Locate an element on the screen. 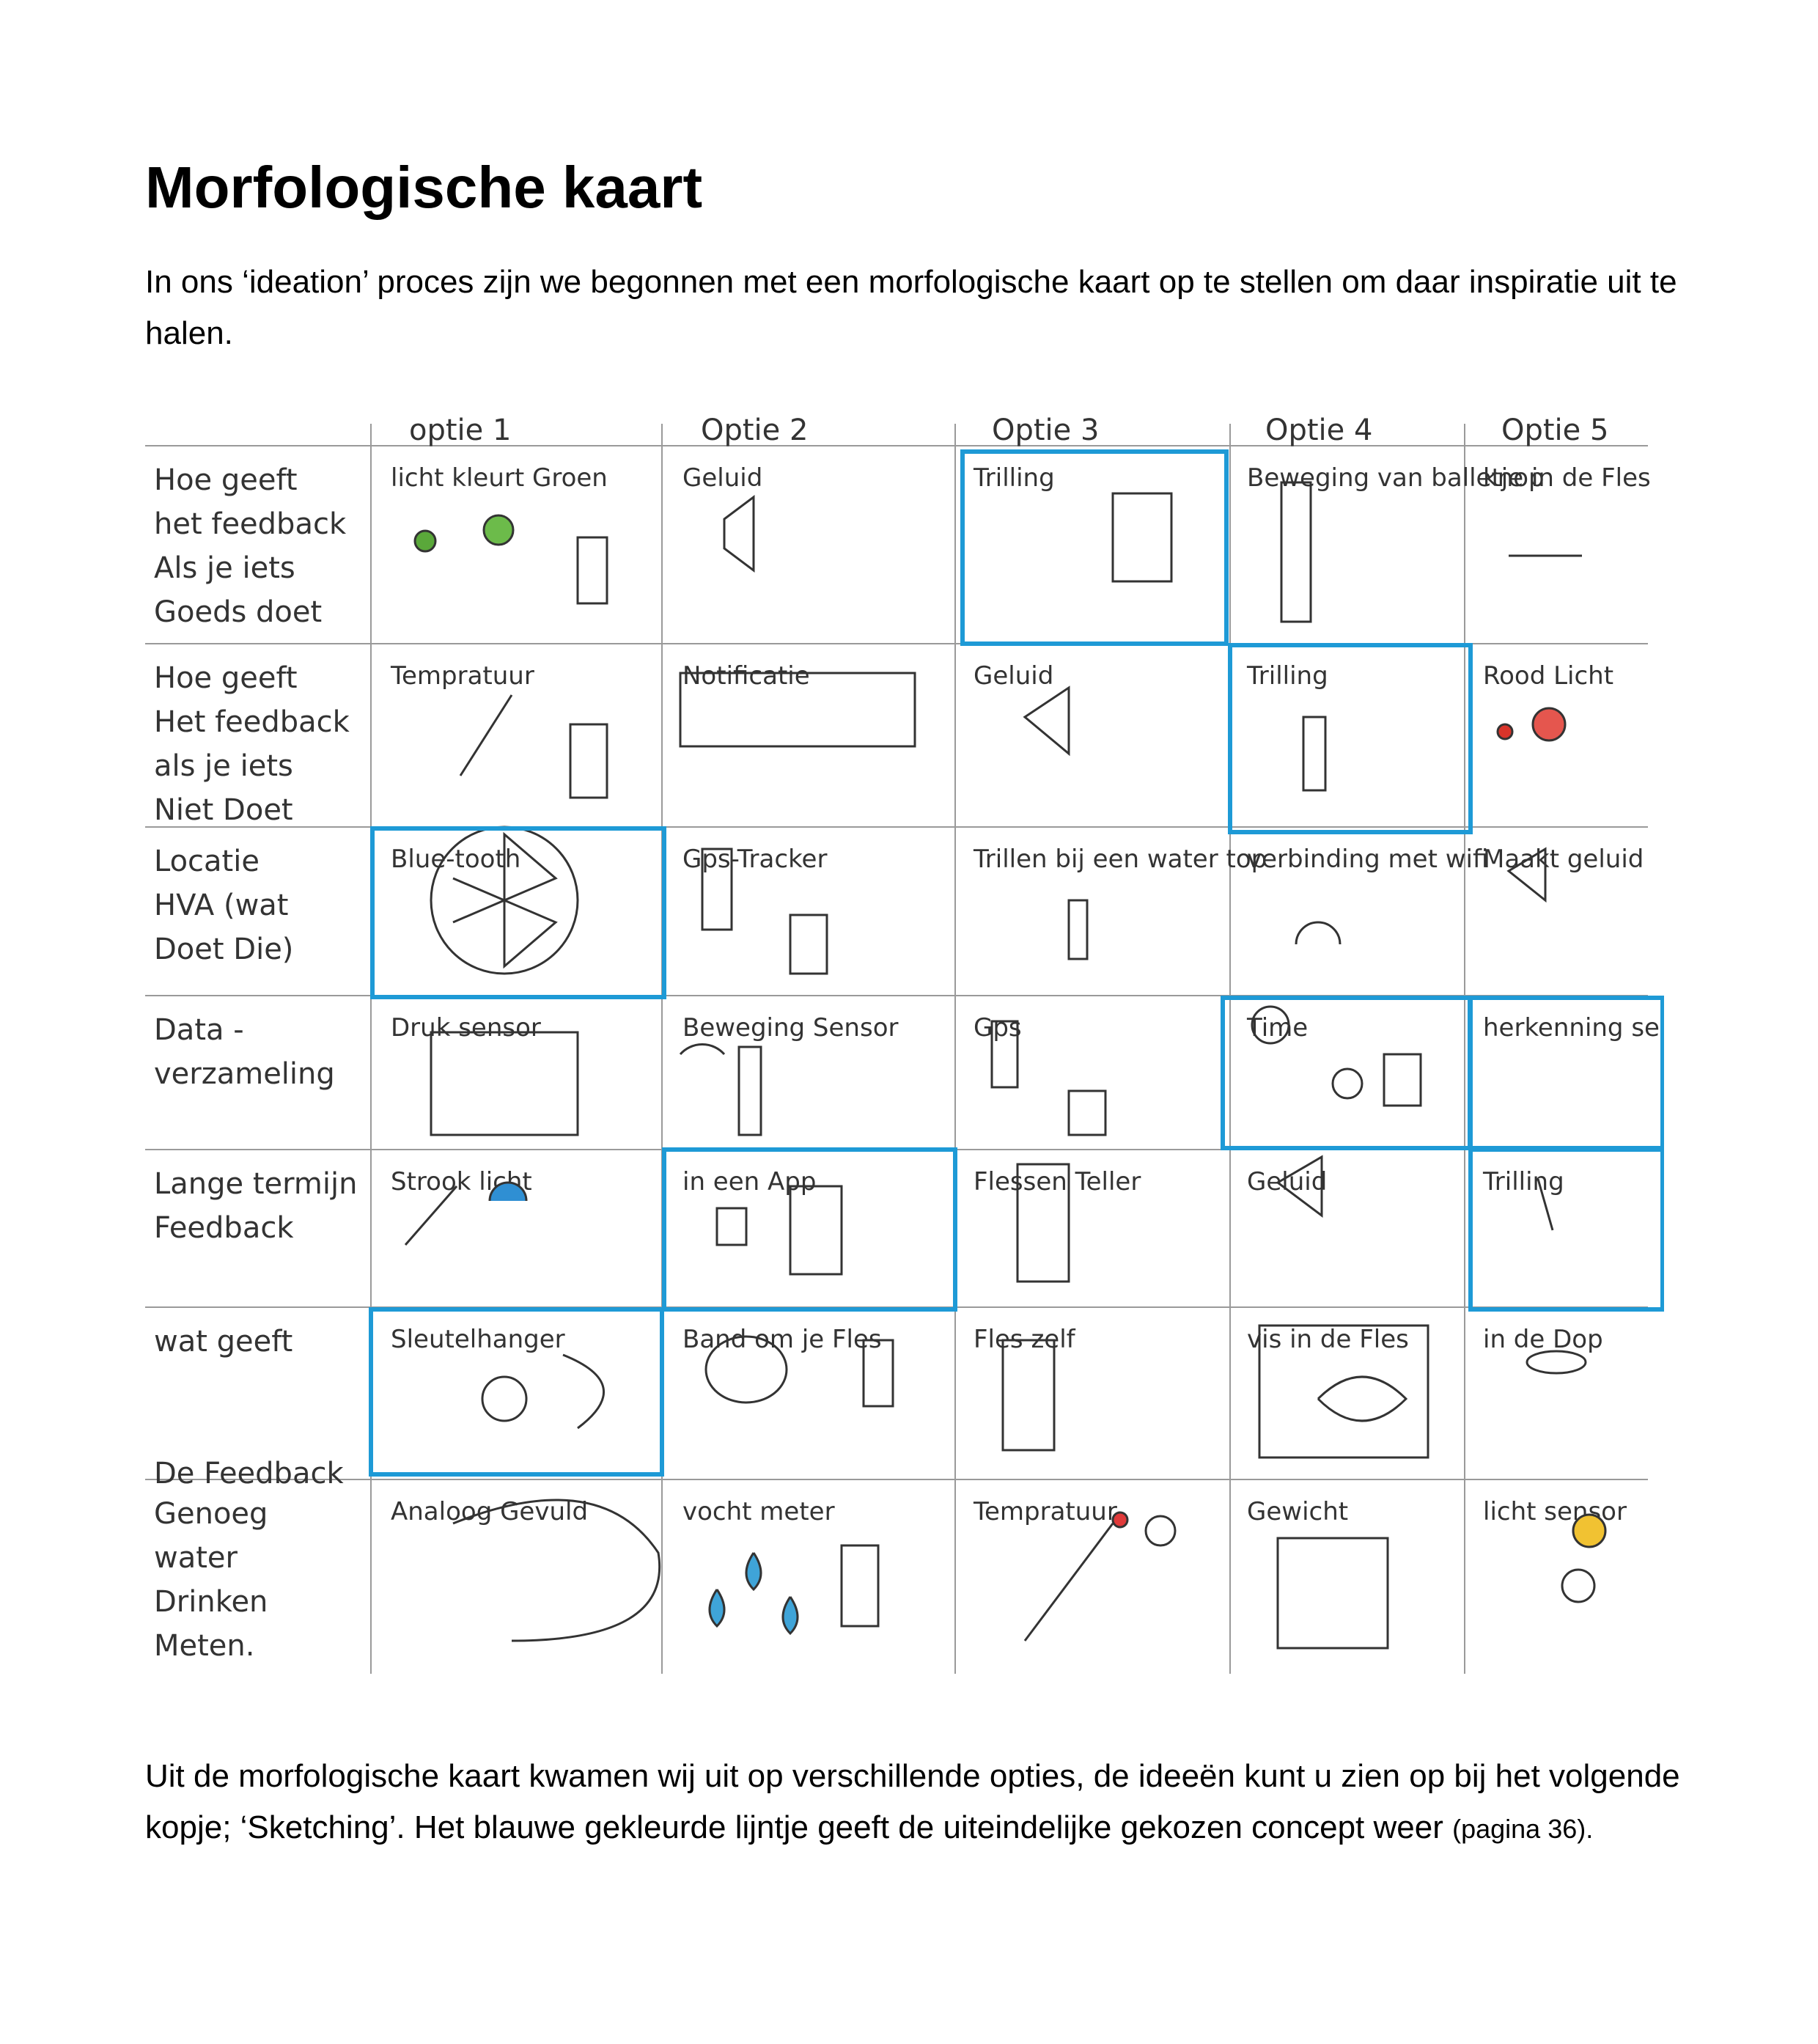 This screenshot has width=1818, height=2044. cell-label: Band om je Fles is located at coordinates (782, 1340).